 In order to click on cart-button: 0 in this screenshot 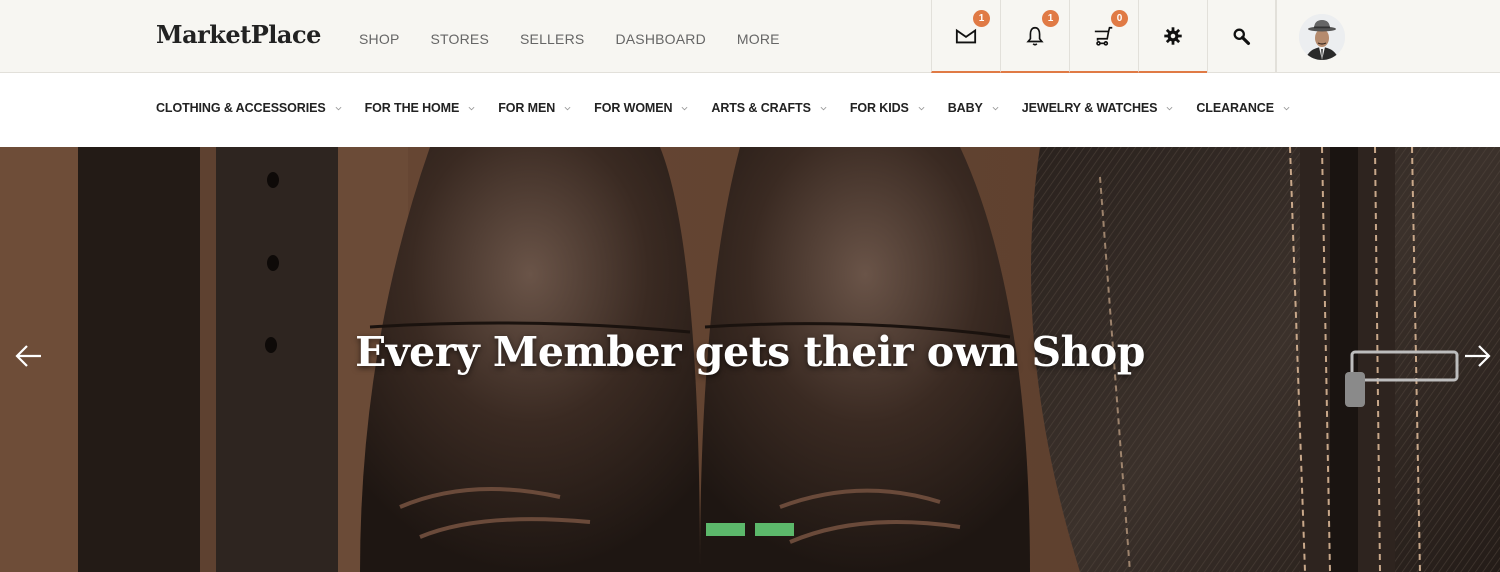, I will do `click(1103, 36)`.